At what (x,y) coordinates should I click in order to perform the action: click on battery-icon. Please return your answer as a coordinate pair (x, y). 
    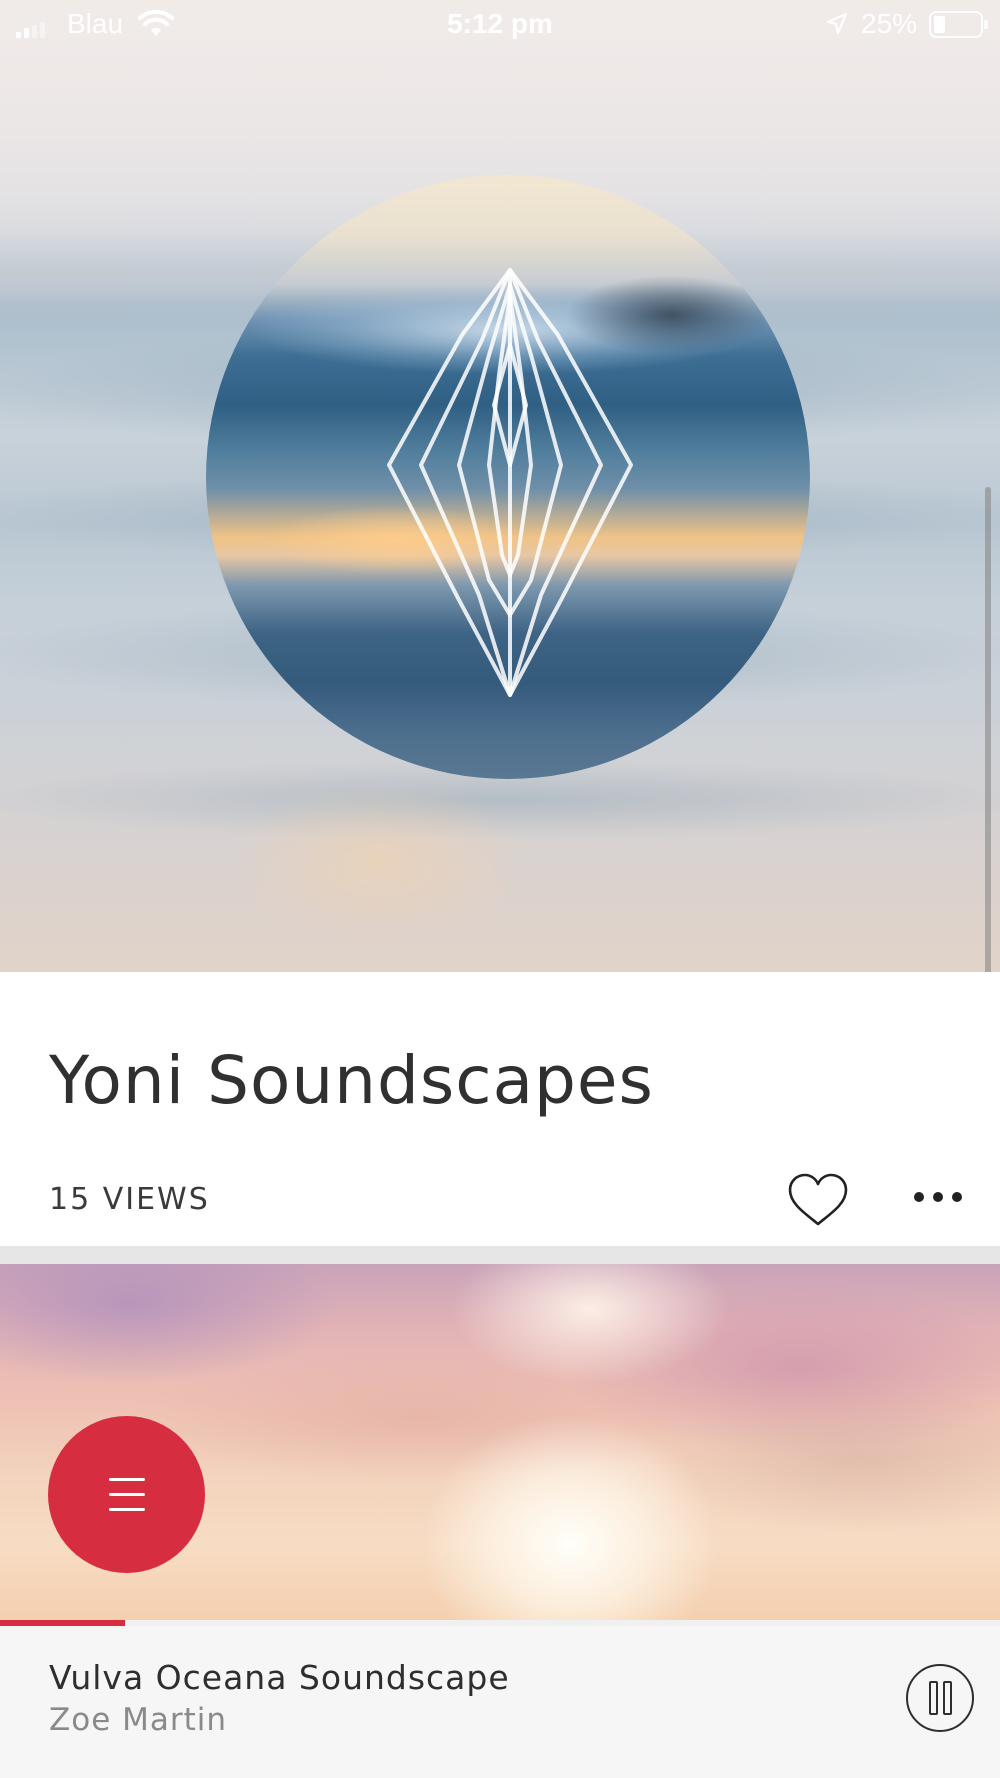
    Looking at the image, I should click on (958, 24).